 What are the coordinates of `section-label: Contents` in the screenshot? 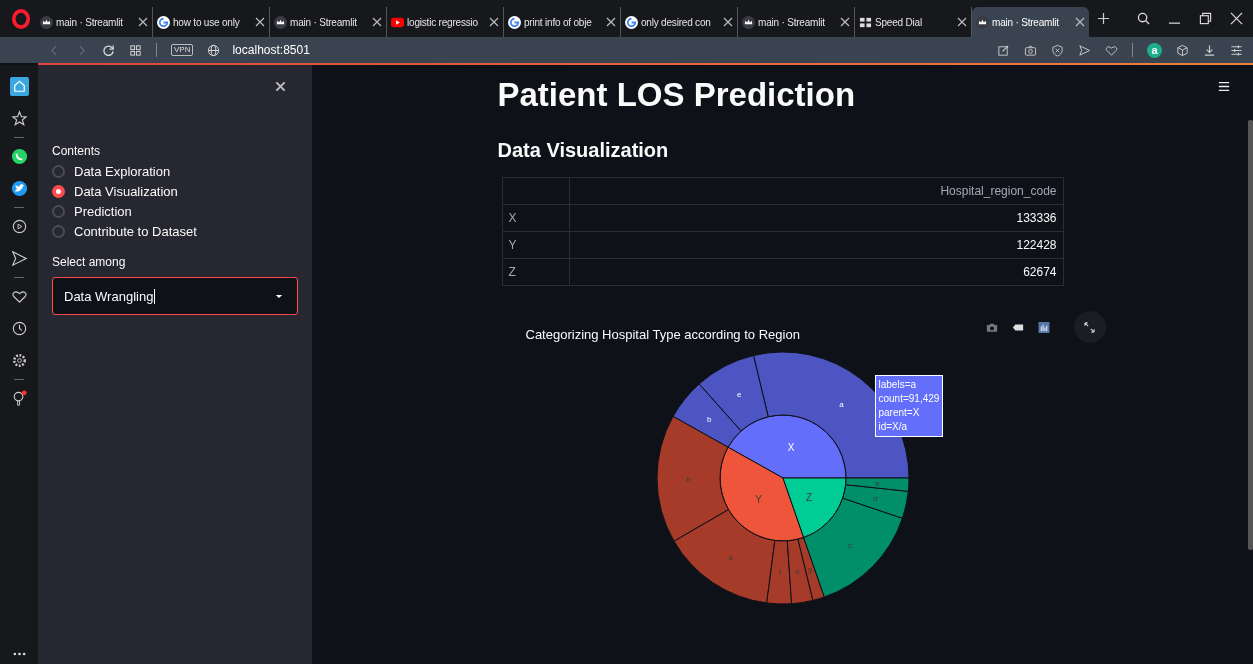 It's located at (77, 151).